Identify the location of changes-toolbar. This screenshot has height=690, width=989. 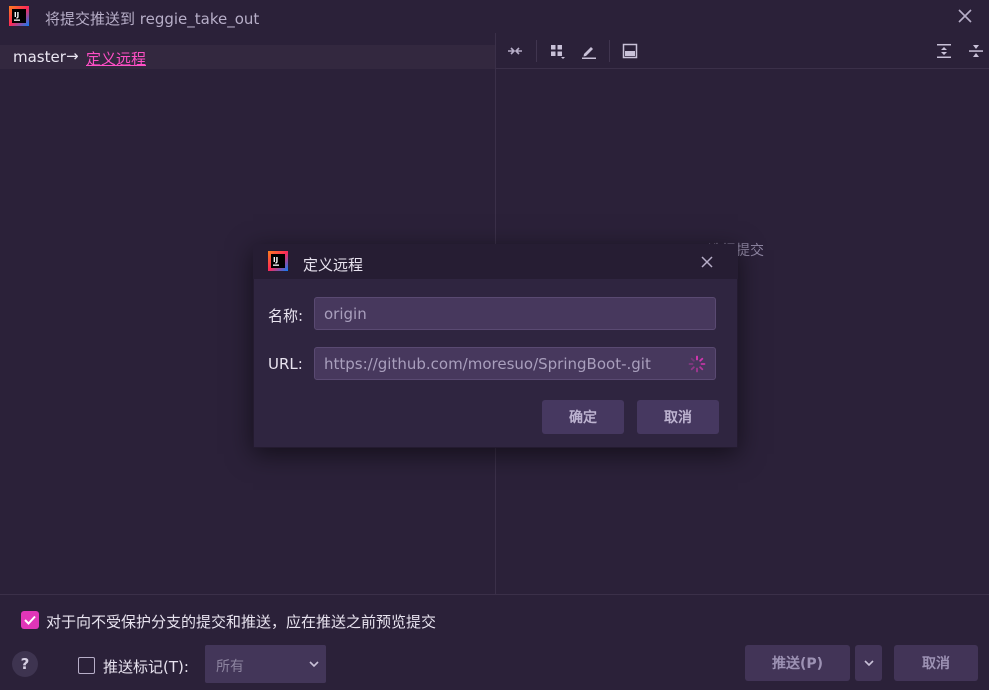
(742, 51).